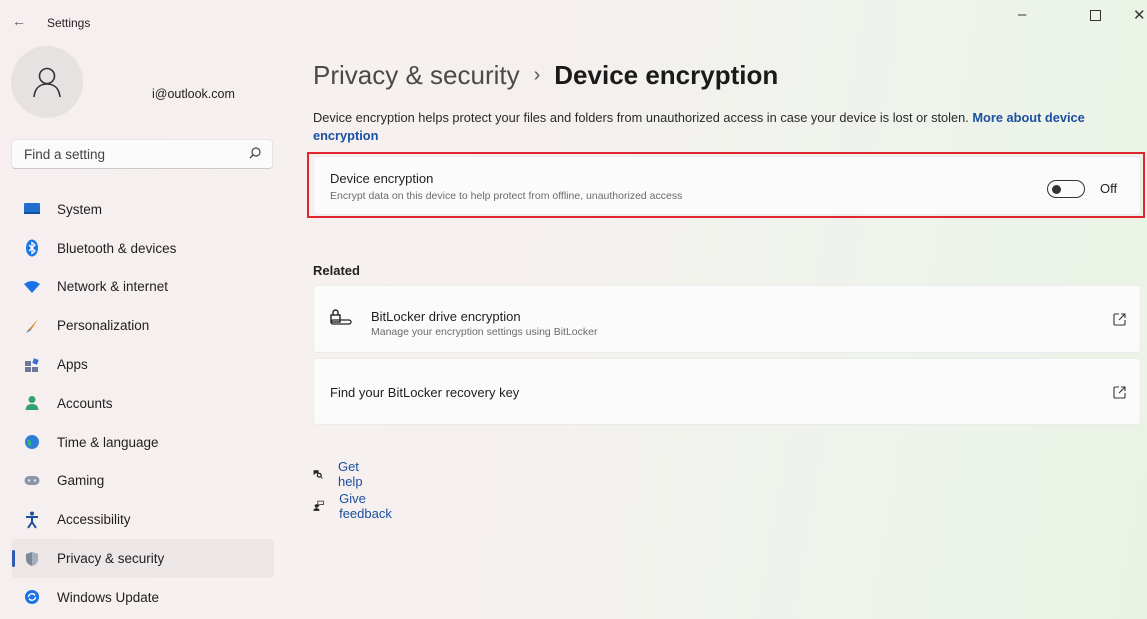 Image resolution: width=1147 pixels, height=619 pixels. I want to click on sidebar-item-label: Windows Update, so click(108, 597).